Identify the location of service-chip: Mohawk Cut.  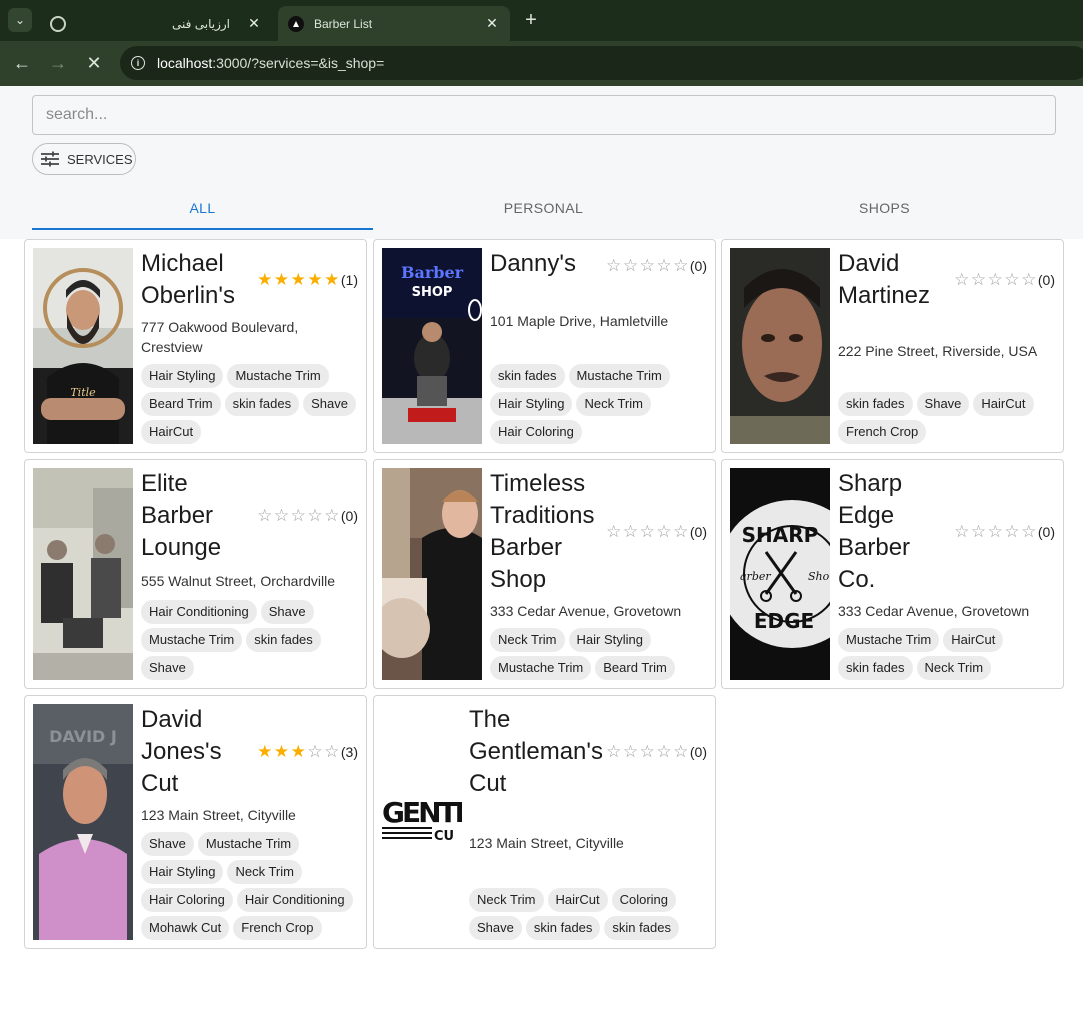
(185, 928).